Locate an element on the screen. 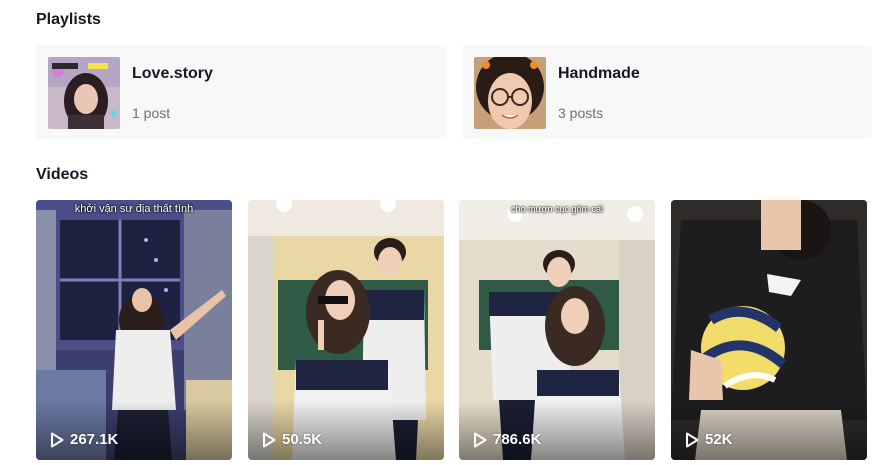  playlist-card-love-story: Love.story 1 post is located at coordinates (241, 92).